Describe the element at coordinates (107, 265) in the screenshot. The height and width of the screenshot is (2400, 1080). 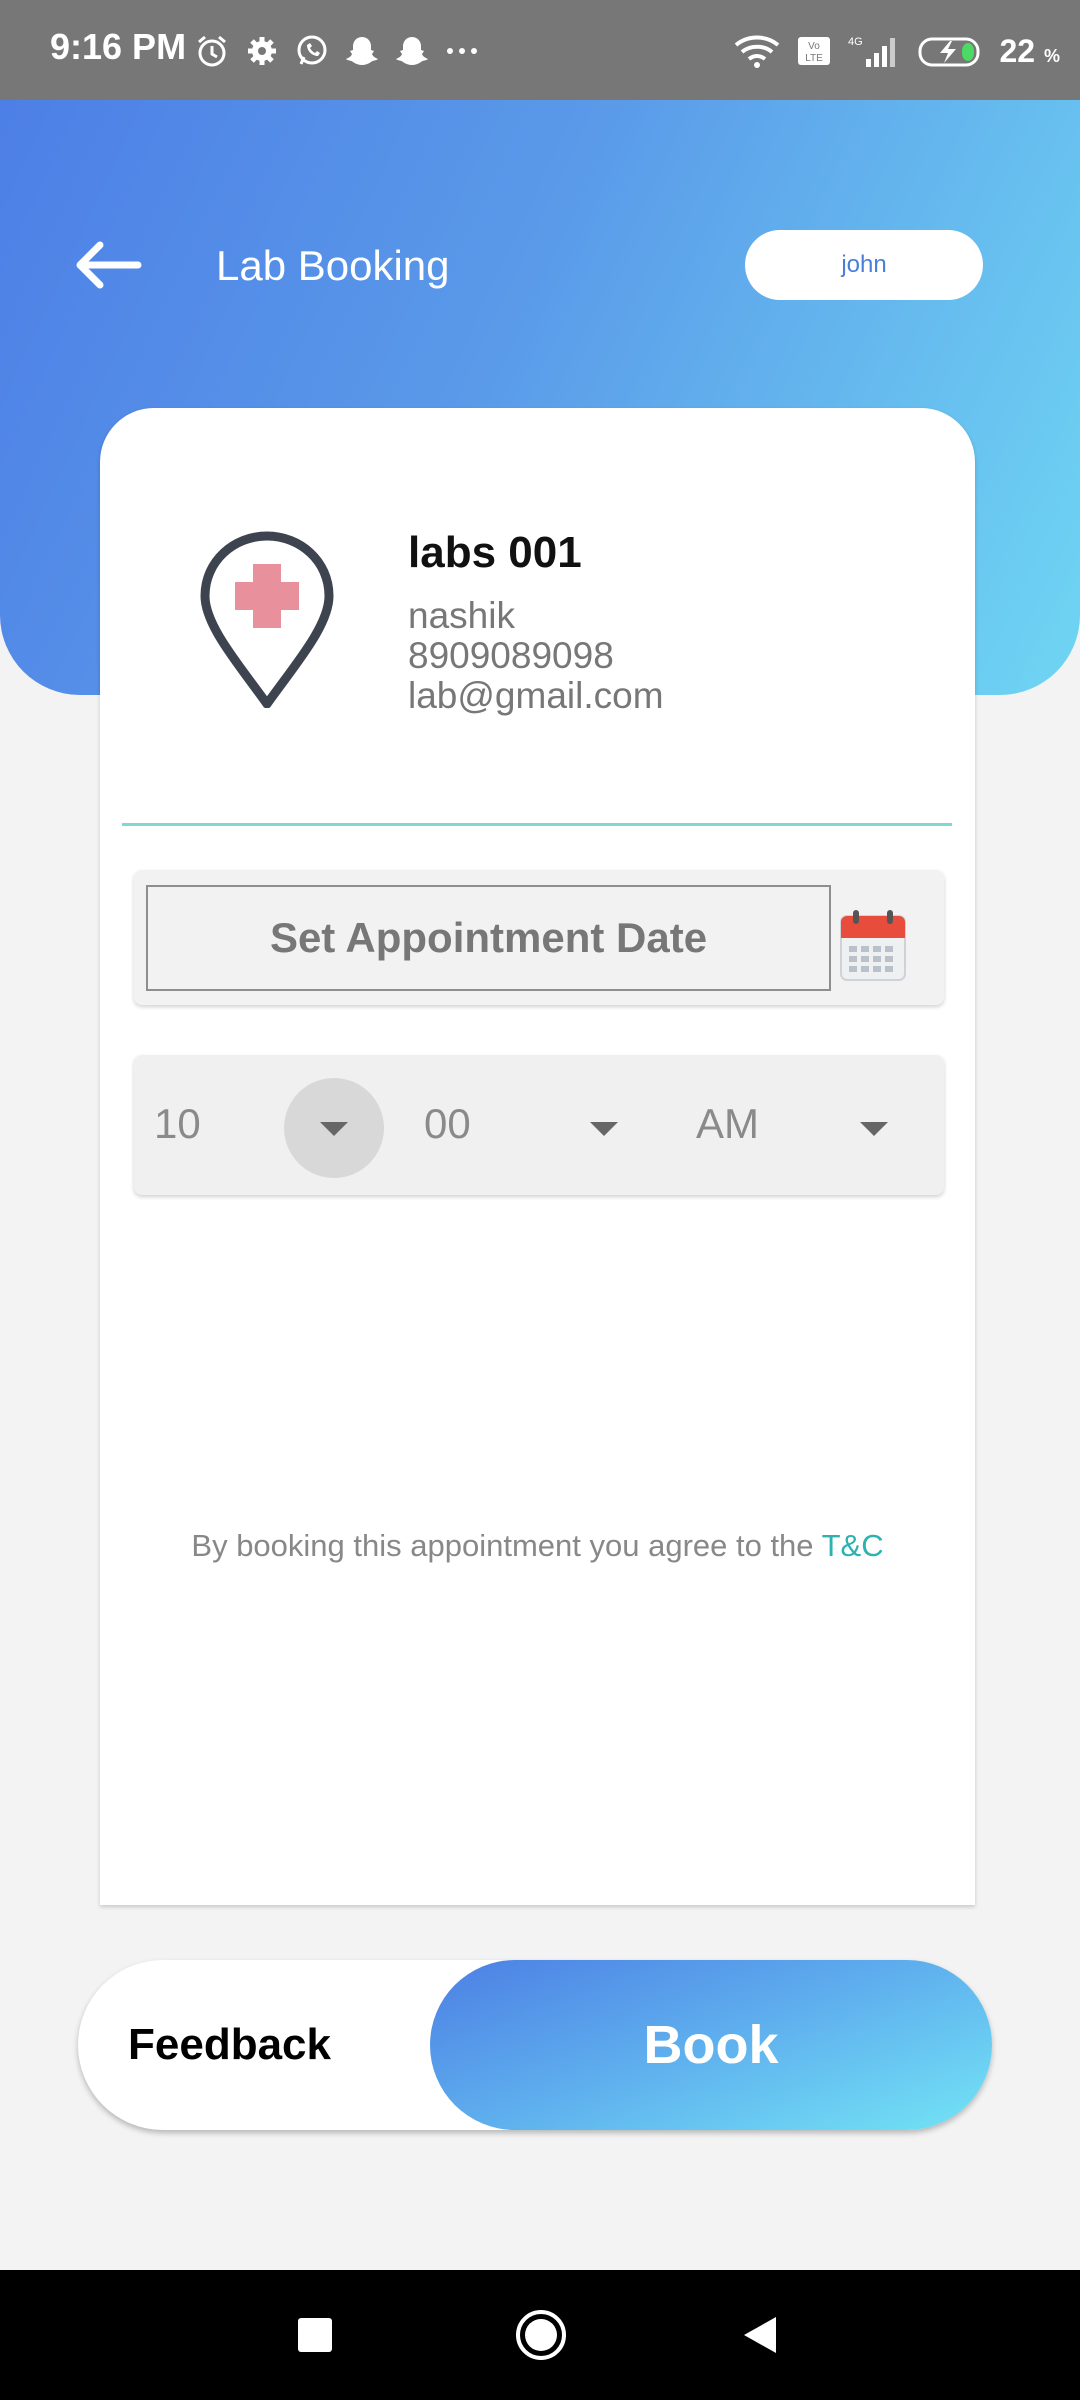
I see `back-arrow-icon` at that location.